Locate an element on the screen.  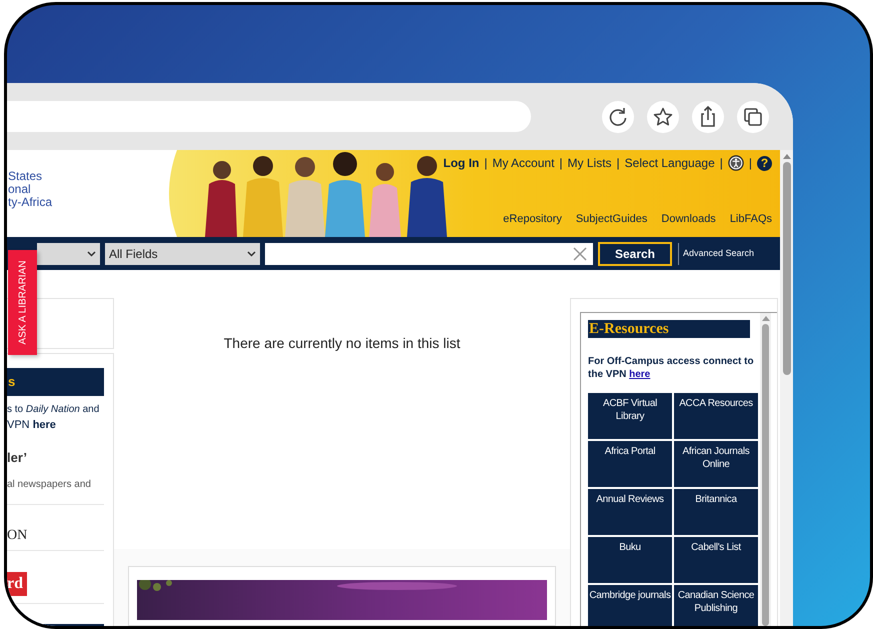
search-button: Search is located at coordinates (635, 254).